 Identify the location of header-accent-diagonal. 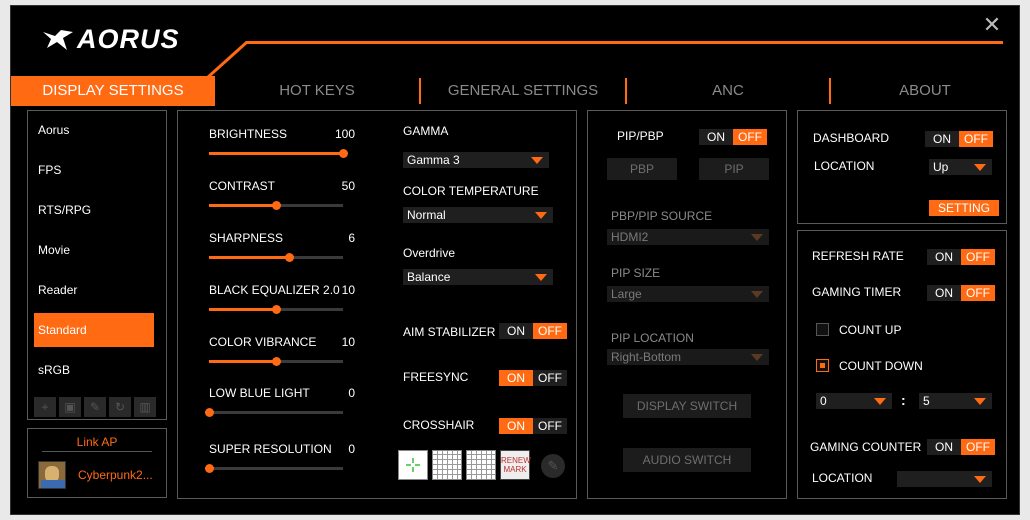
(227, 60).